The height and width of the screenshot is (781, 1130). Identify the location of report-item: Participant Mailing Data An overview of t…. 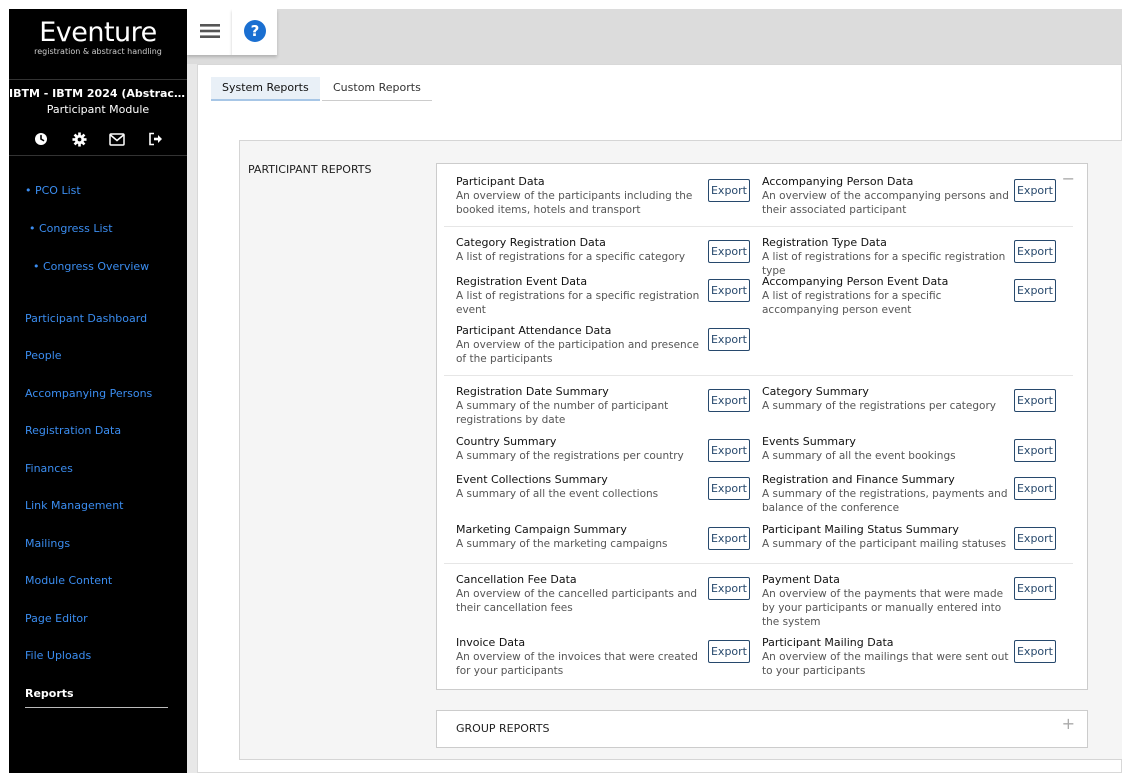
(888, 657).